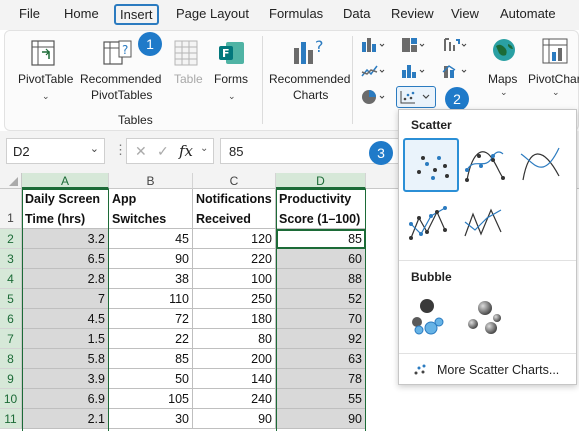 The image size is (579, 431). What do you see at coordinates (121, 95) in the screenshot?
I see `recommended-pivottables-label-2: PivotTables` at bounding box center [121, 95].